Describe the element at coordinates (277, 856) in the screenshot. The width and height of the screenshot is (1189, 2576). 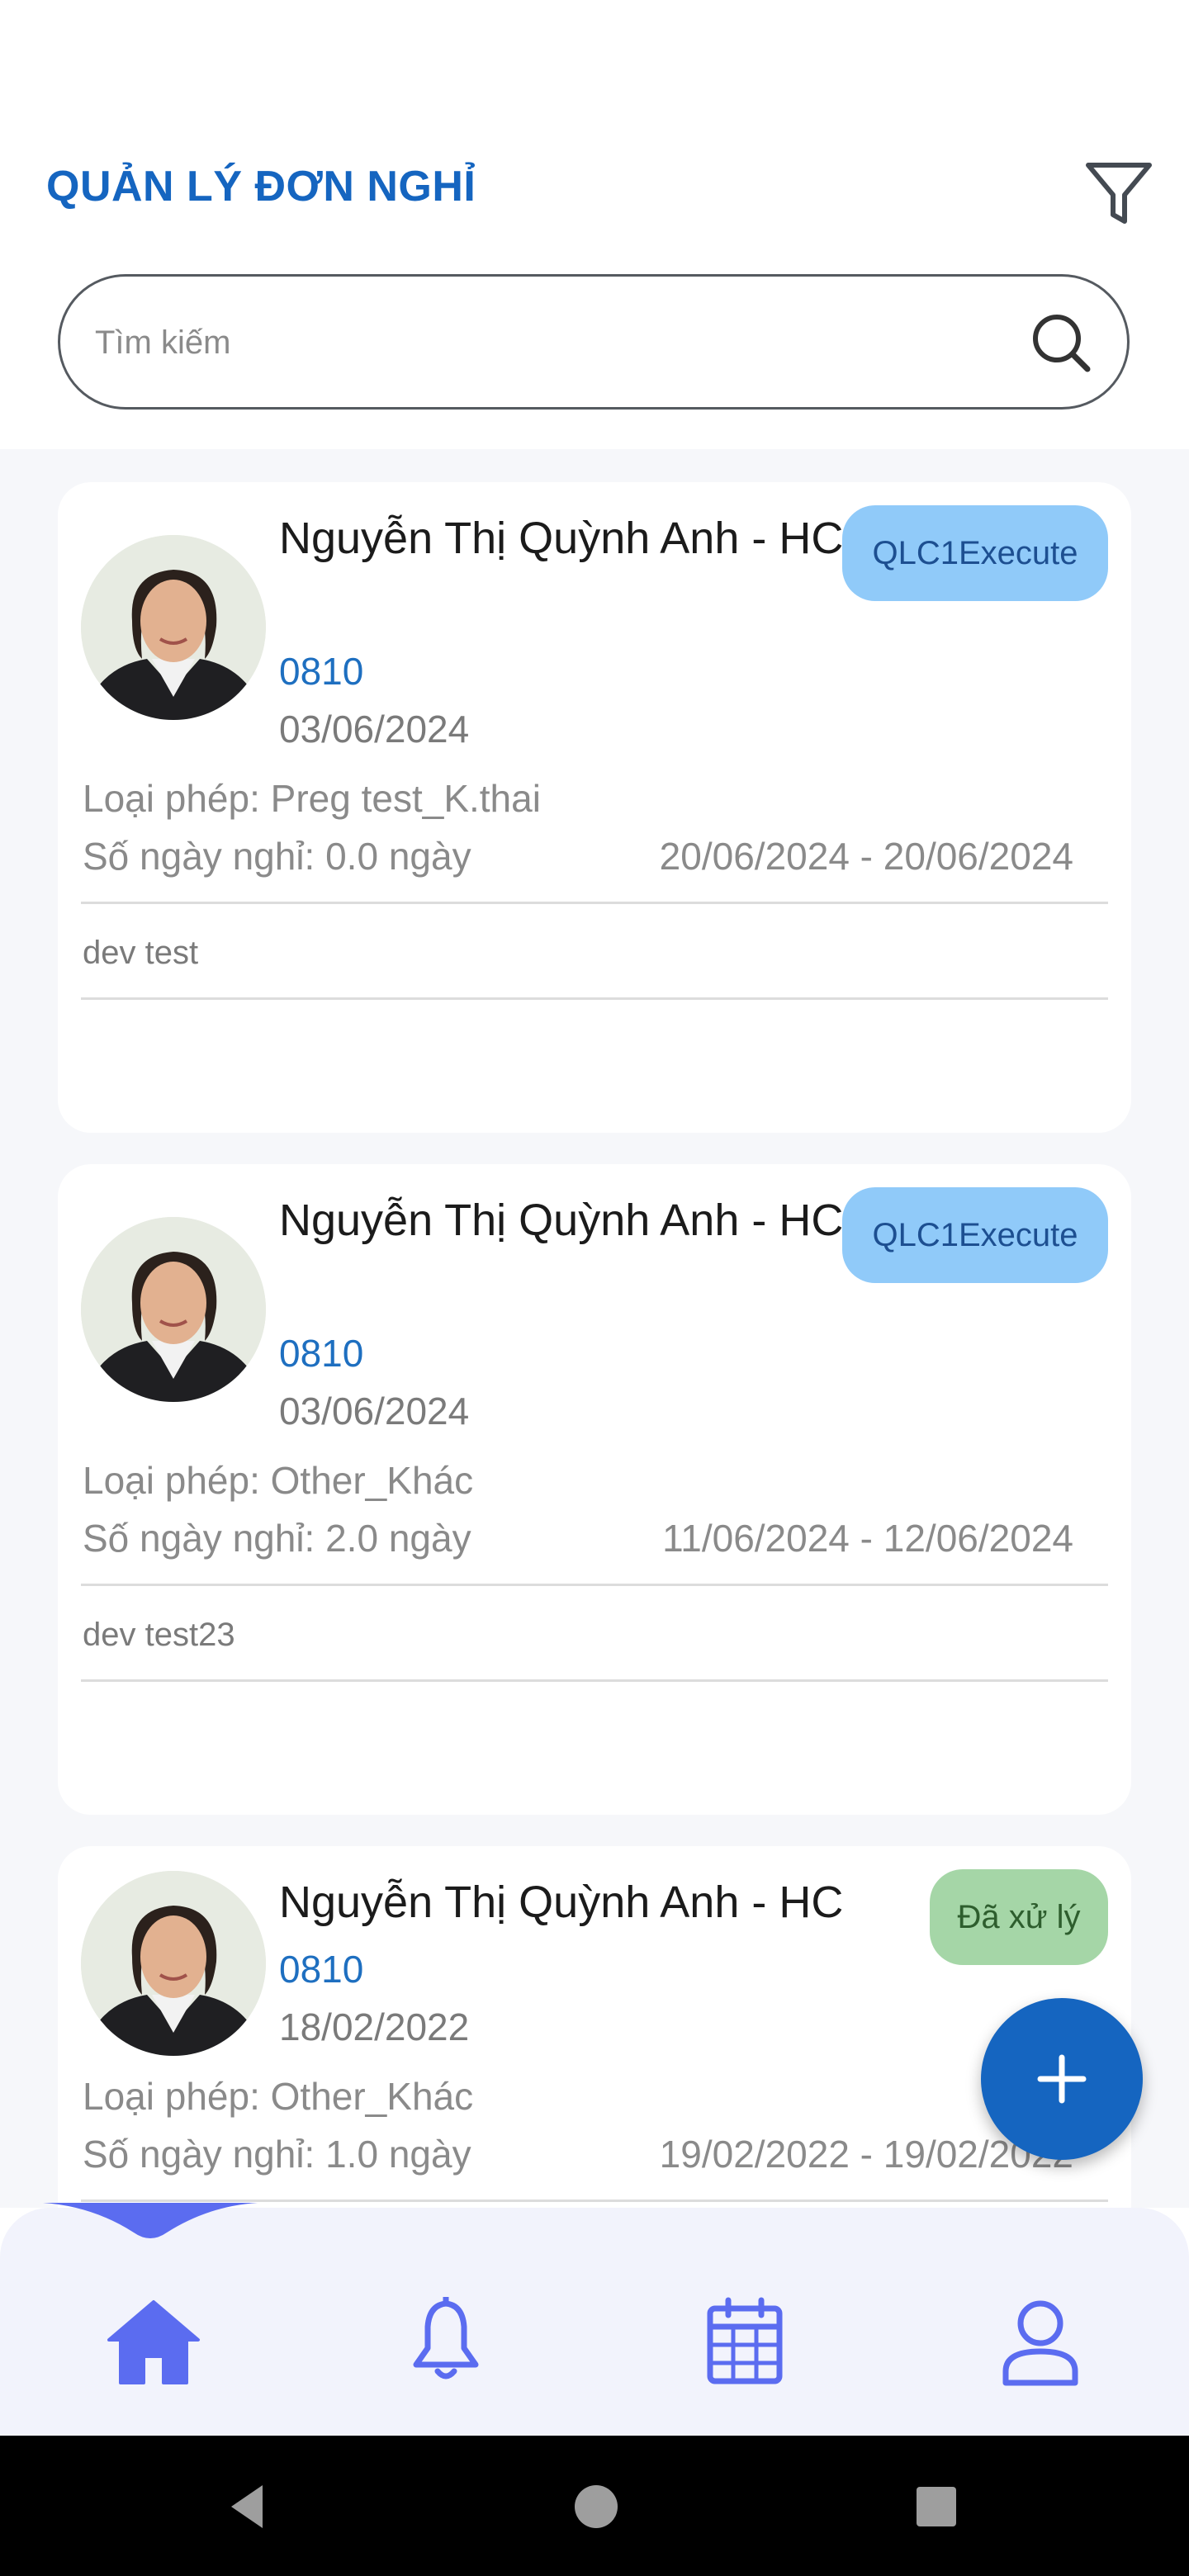
I see `leave-days: Số ngày nghỉ: 0.0 ngày` at that location.